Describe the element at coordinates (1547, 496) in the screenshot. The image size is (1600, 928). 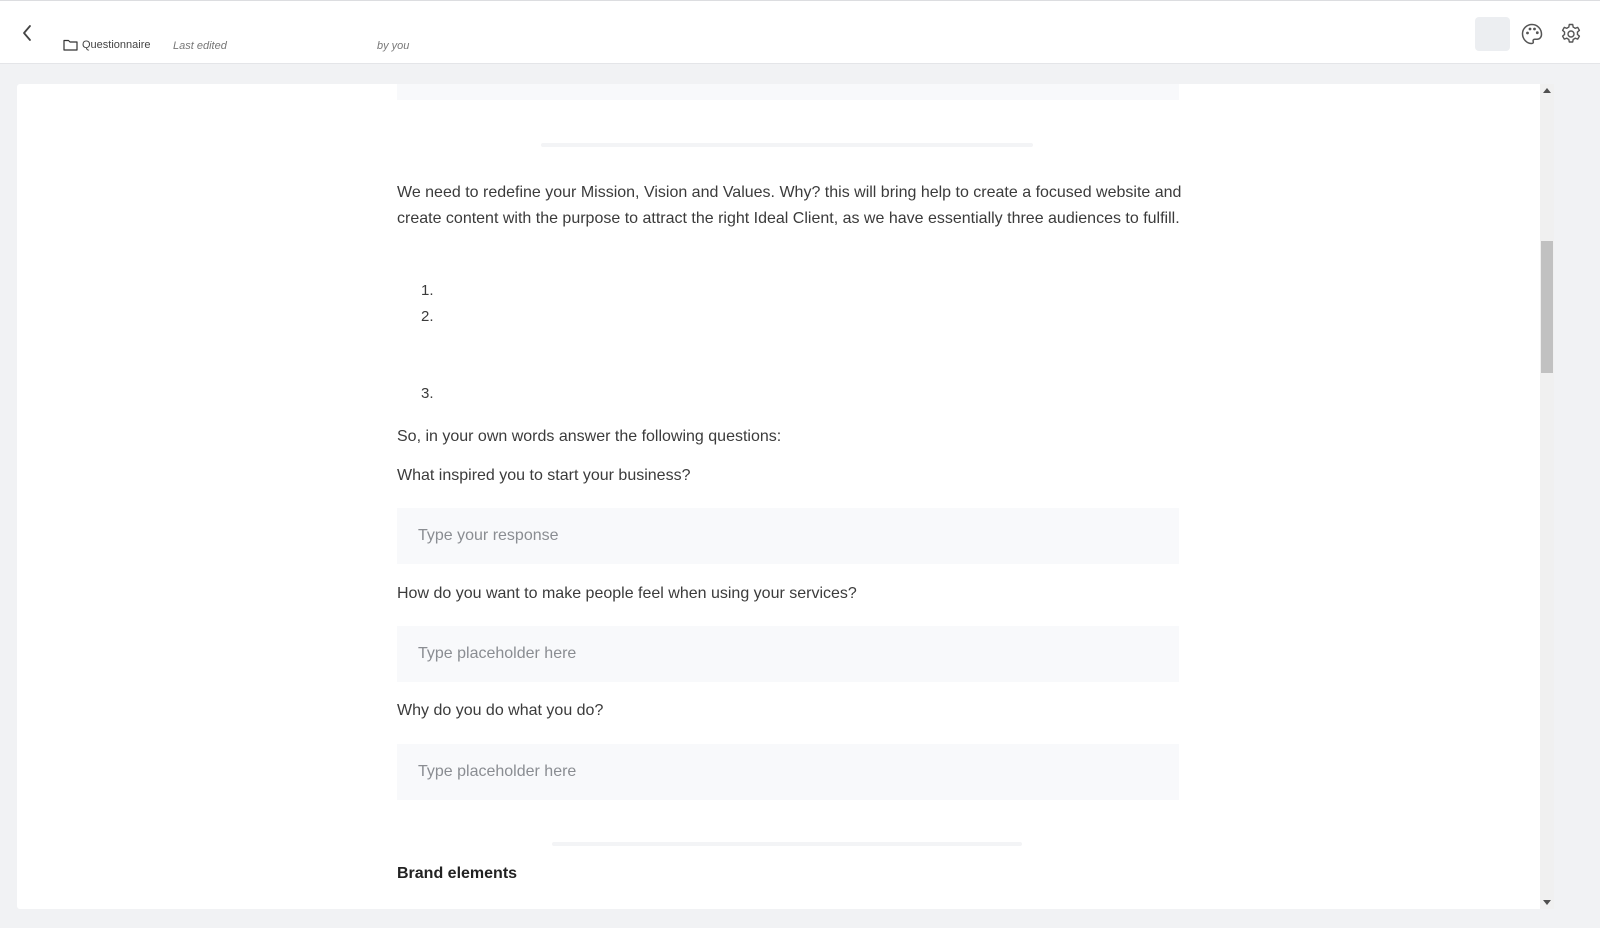
I see `scrollbar` at that location.